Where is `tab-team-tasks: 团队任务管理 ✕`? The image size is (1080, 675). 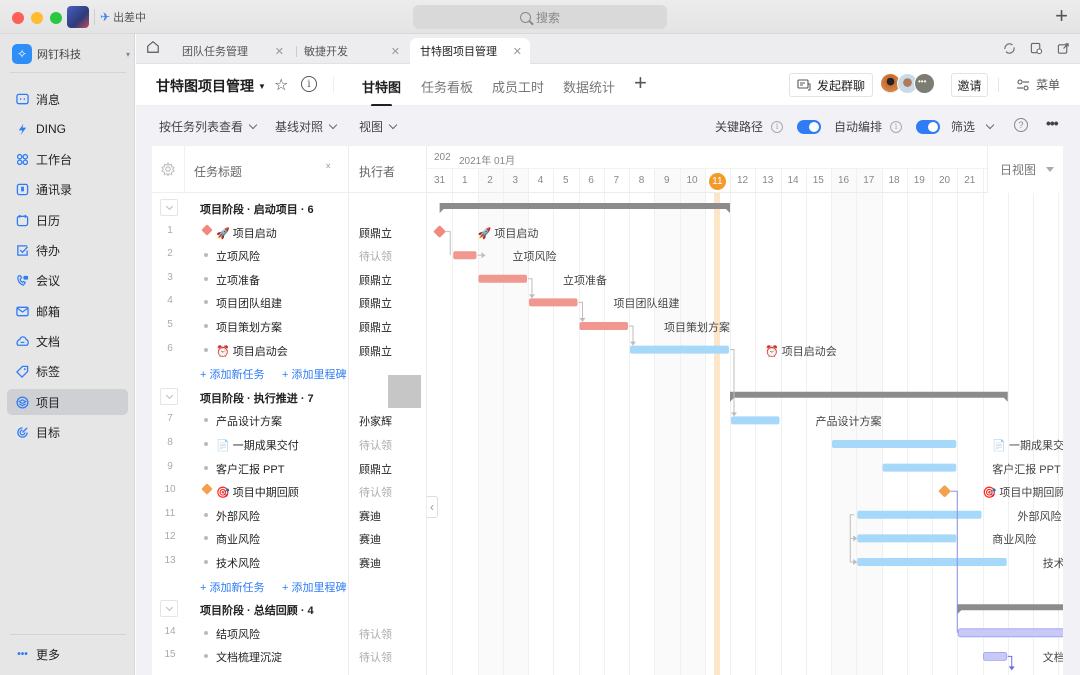
tab-team-tasks: 团队任务管理 ✕ is located at coordinates (232, 51).